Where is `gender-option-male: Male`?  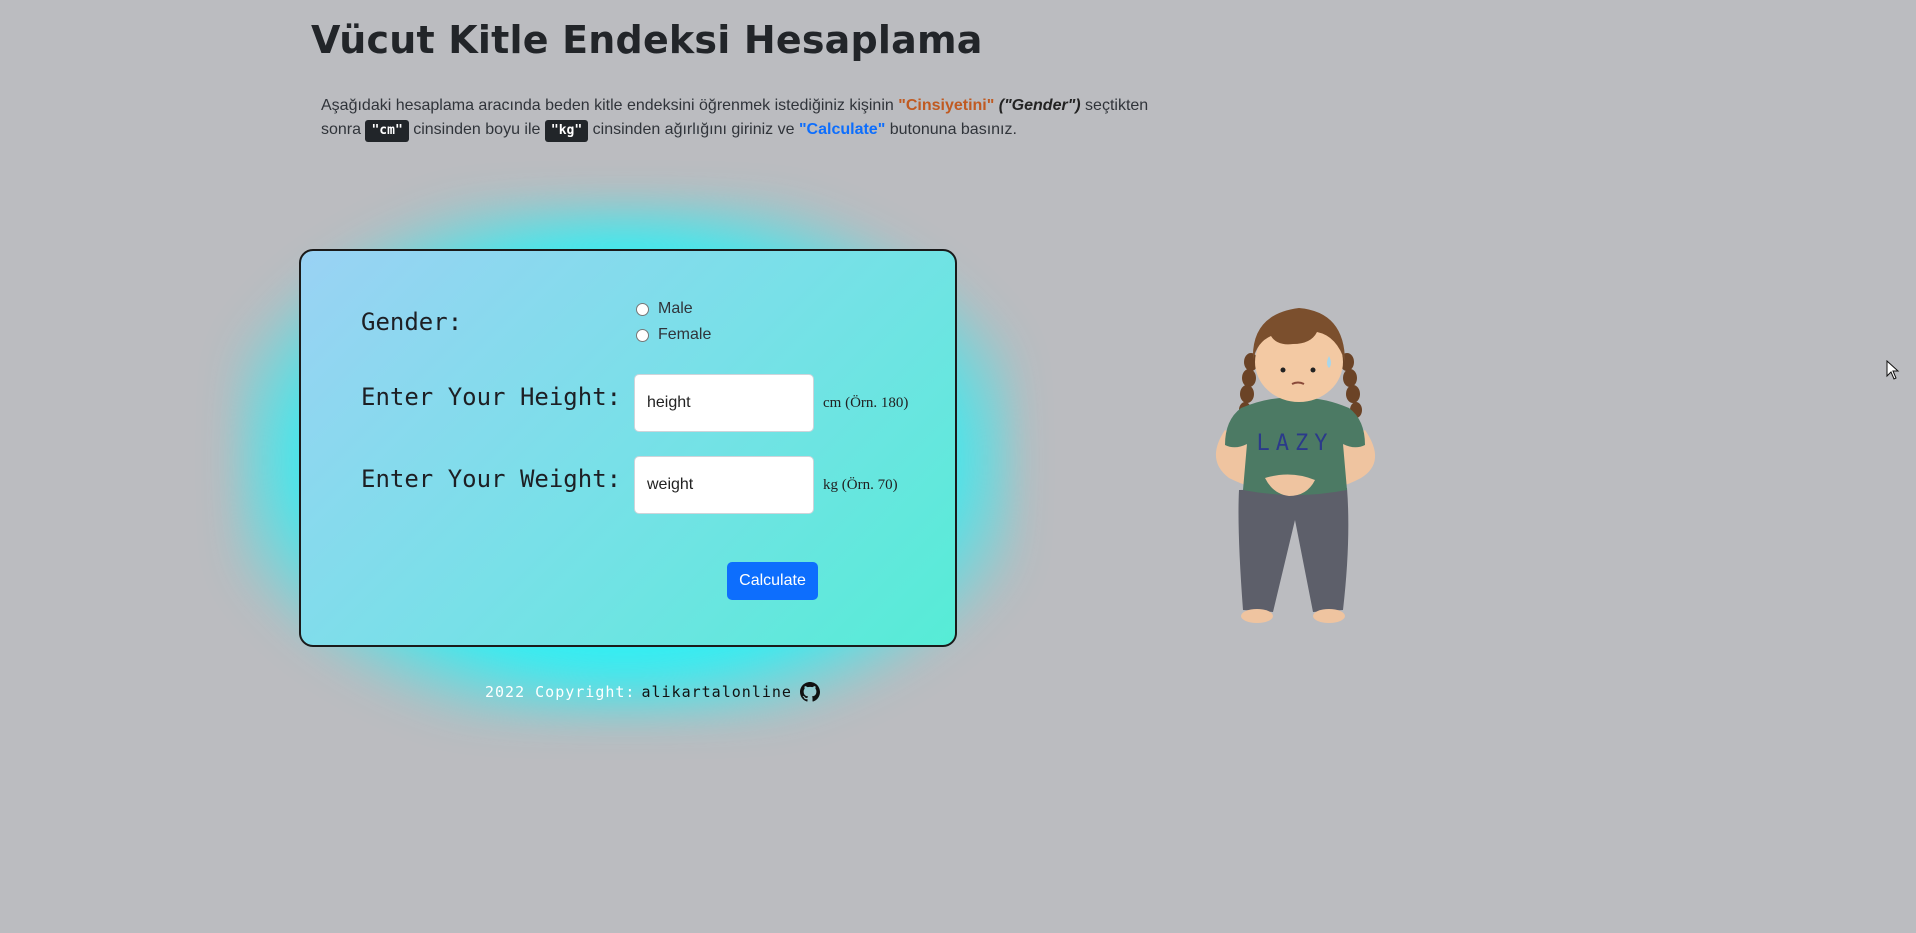
gender-option-male: Male is located at coordinates (664, 309).